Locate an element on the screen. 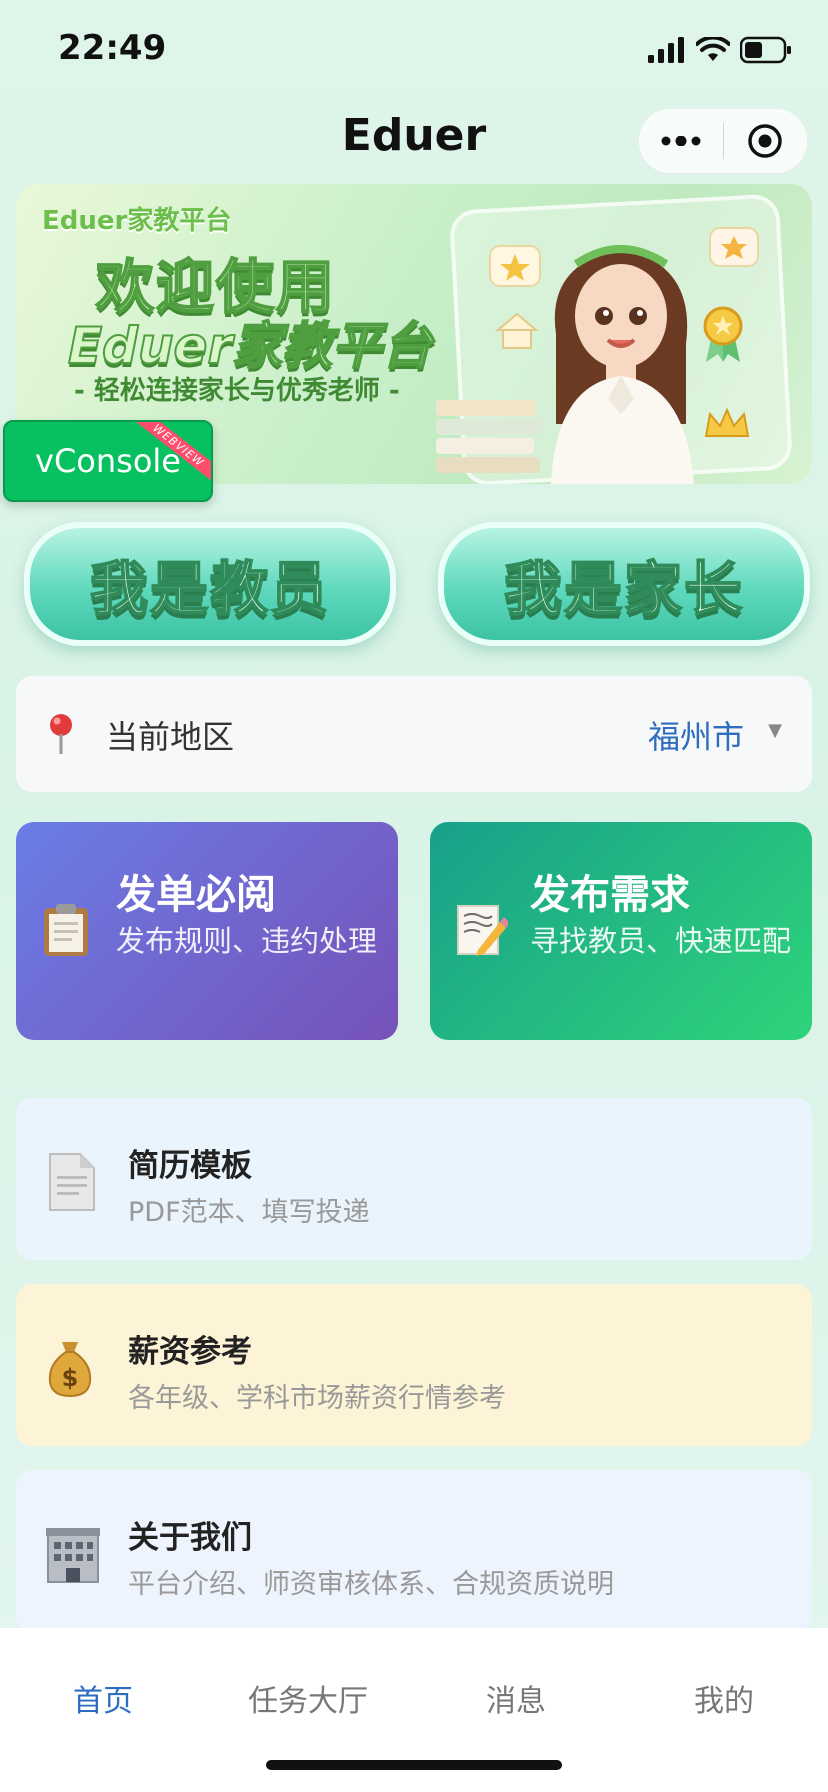  resume-template-card: 简历模板 PDF范本、填写投递 is located at coordinates (414, 1179).